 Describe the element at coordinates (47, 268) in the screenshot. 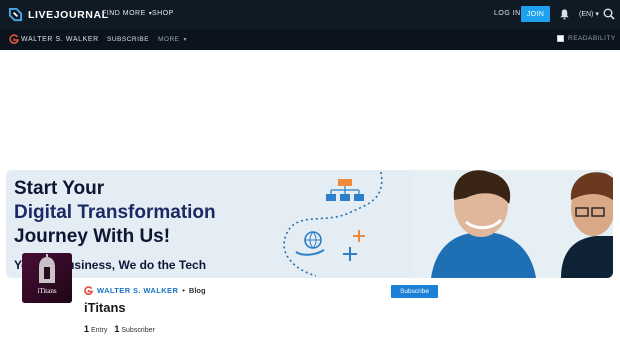

I see `knight-helmet-icon` at that location.